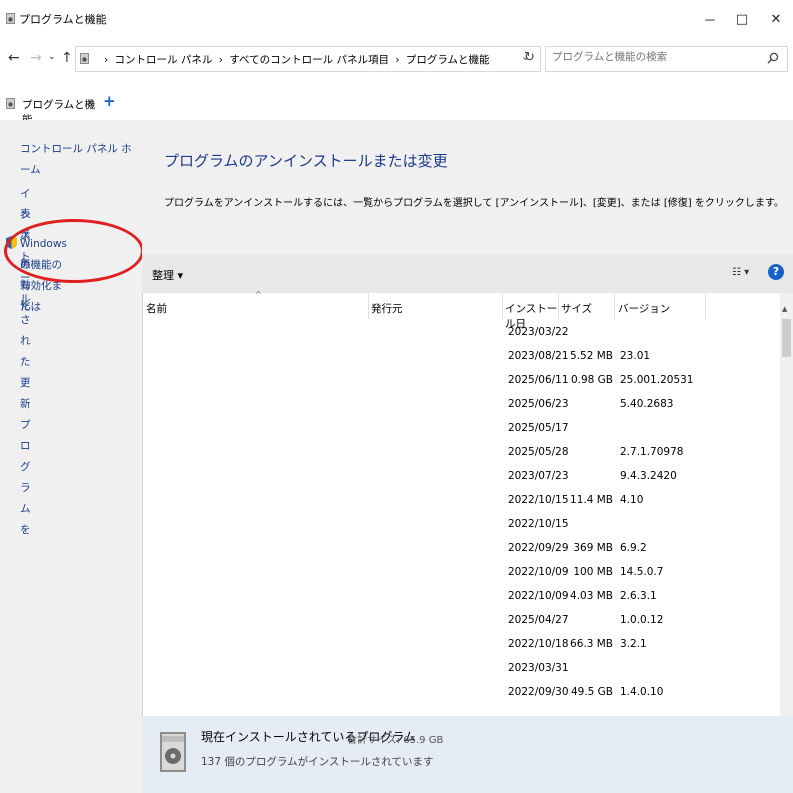  I want to click on column-header-size: サイズ, so click(588, 306).